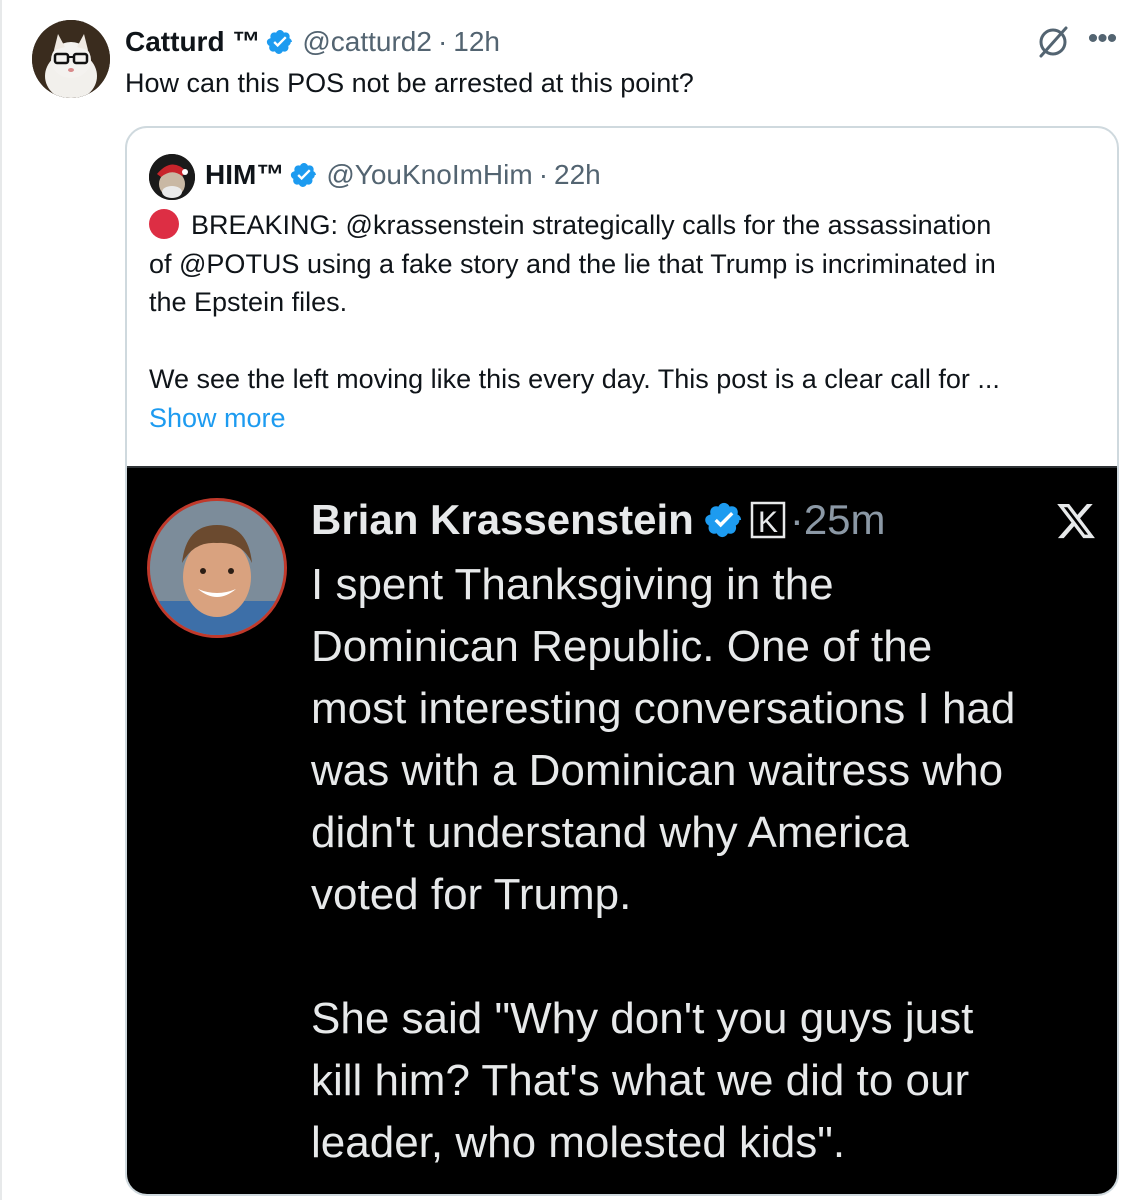 The width and height of the screenshot is (1140, 1200). What do you see at coordinates (1102, 42) in the screenshot?
I see `more-options-icon: •••` at bounding box center [1102, 42].